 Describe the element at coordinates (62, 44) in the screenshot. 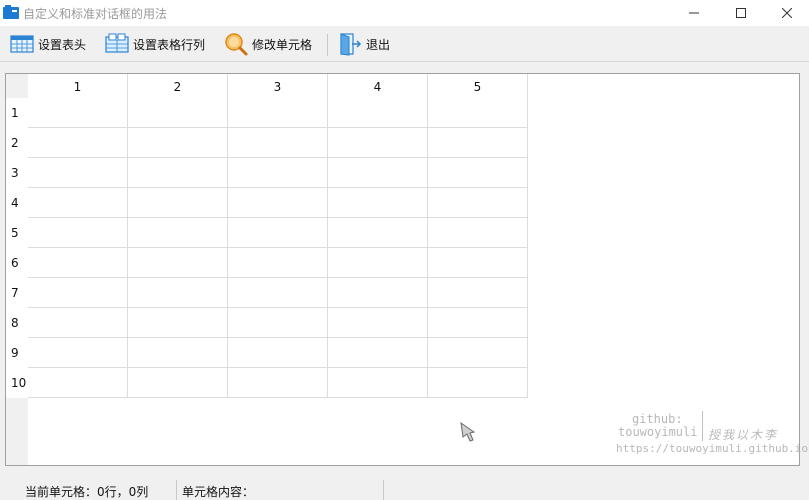

I see `set-header-label: 设置表头` at that location.